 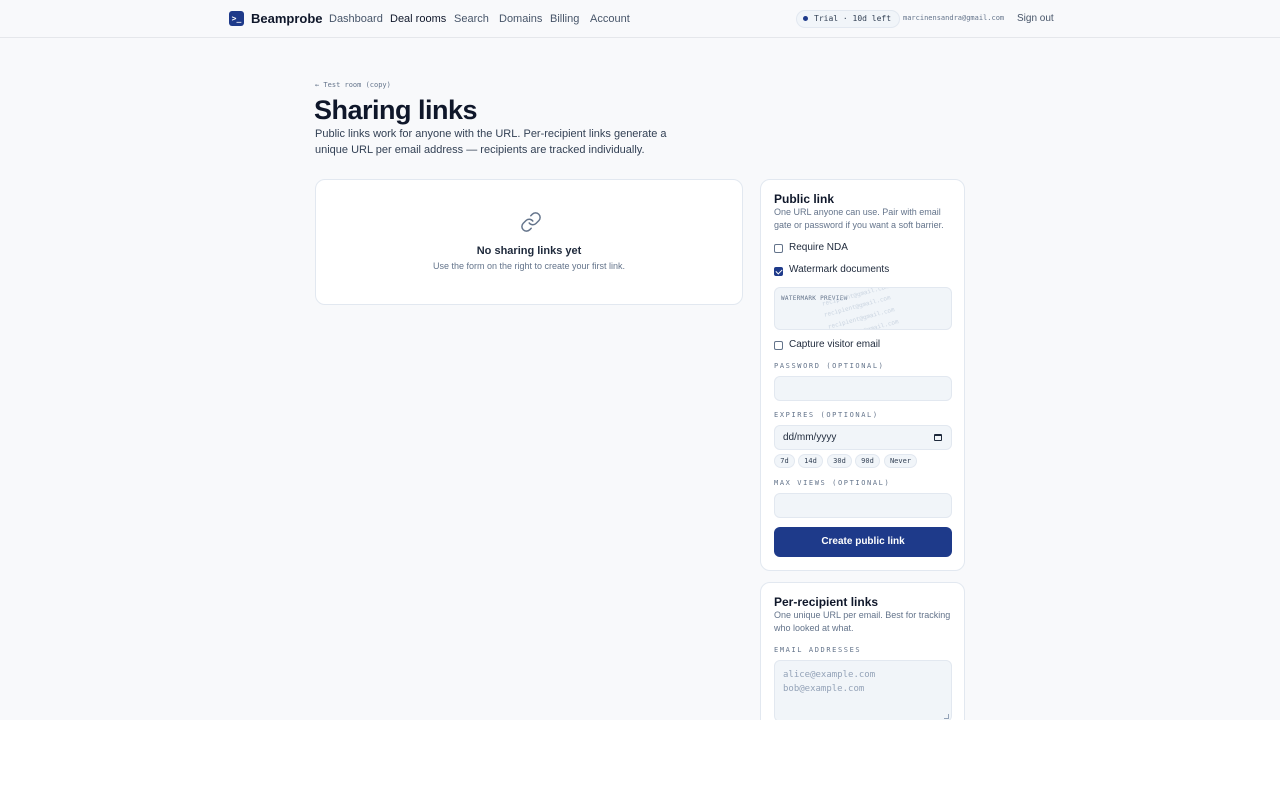 What do you see at coordinates (564, 19) in the screenshot?
I see `nav-billing: Billing` at bounding box center [564, 19].